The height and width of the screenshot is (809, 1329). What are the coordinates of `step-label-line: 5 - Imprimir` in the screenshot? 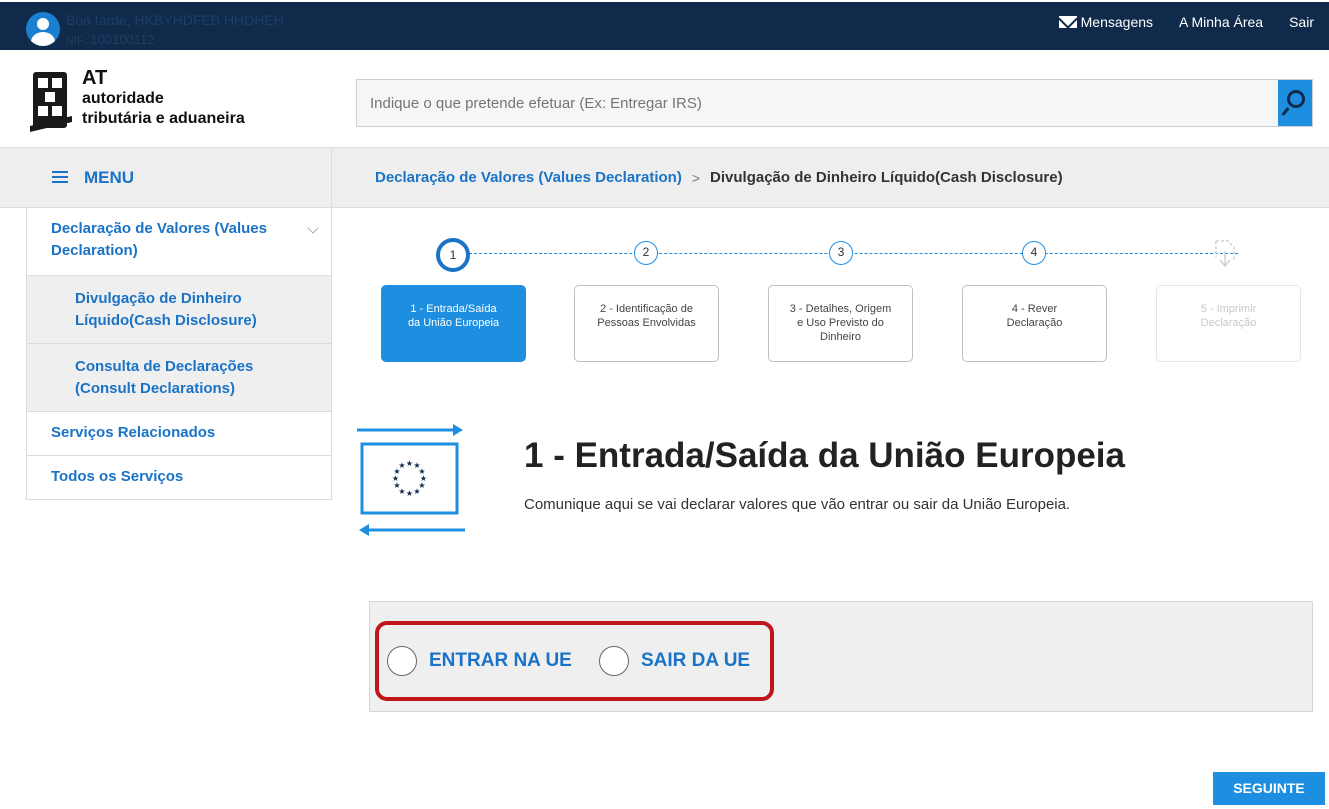 It's located at (1228, 309).